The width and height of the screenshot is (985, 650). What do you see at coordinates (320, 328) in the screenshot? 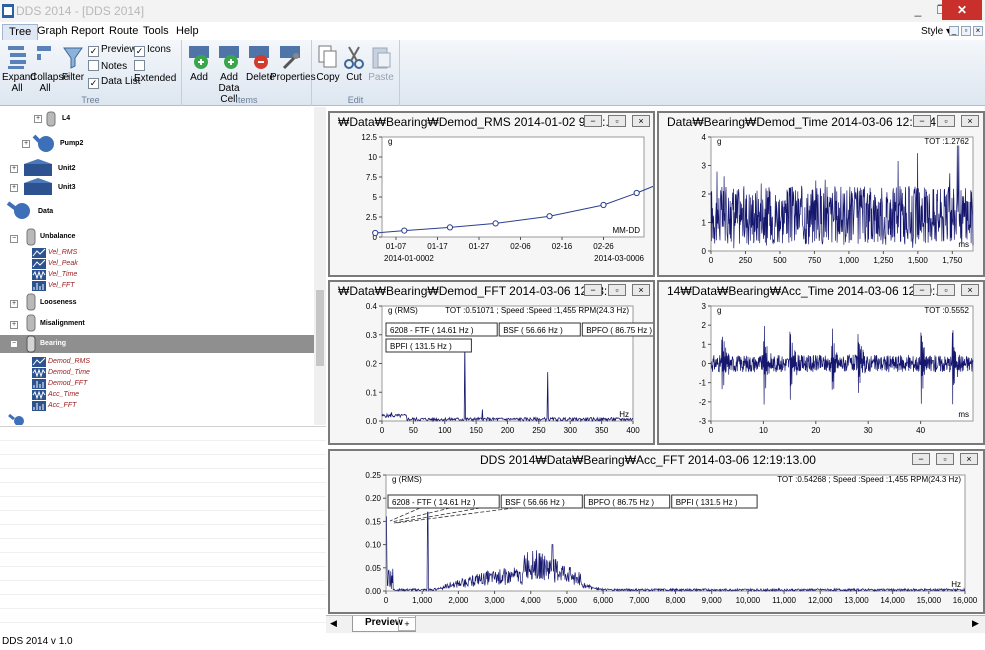
I see `tree-scrollbar-thumb` at bounding box center [320, 328].